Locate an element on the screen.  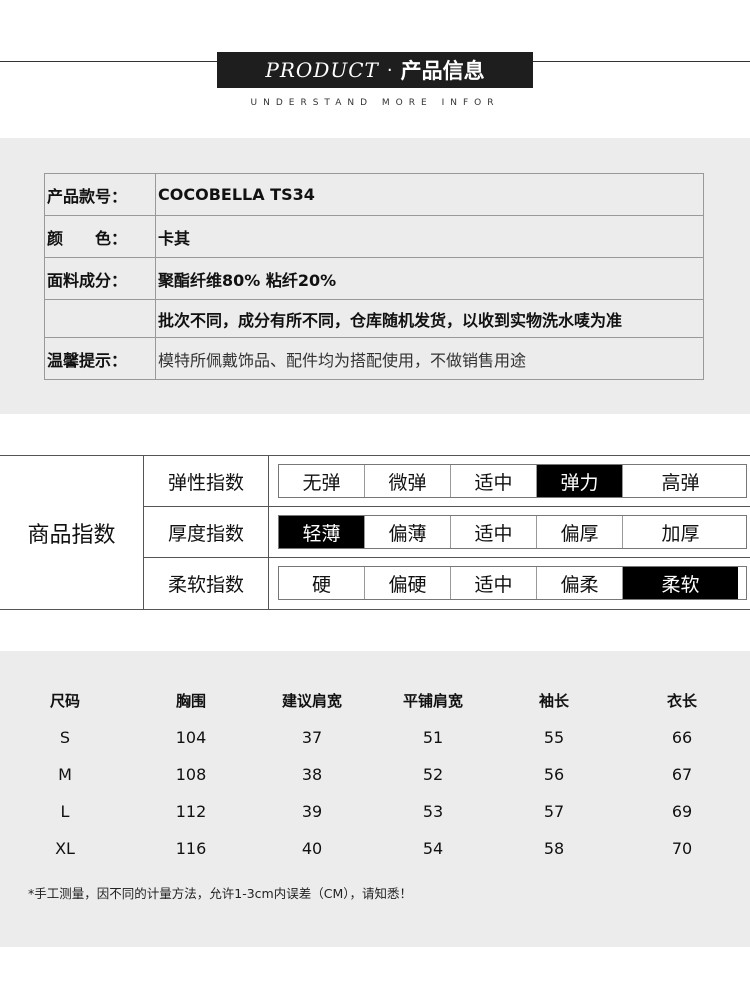
size-cell: L is located at coordinates (65, 811).